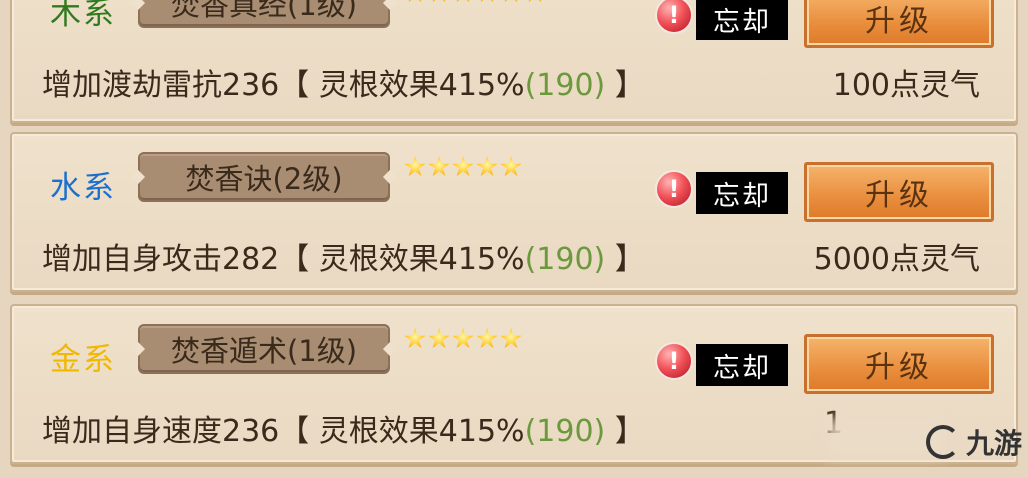 The height and width of the screenshot is (478, 1028). I want to click on effect-description: 增加自身速度236【 灵根效果415%(190) 】, so click(343, 428).